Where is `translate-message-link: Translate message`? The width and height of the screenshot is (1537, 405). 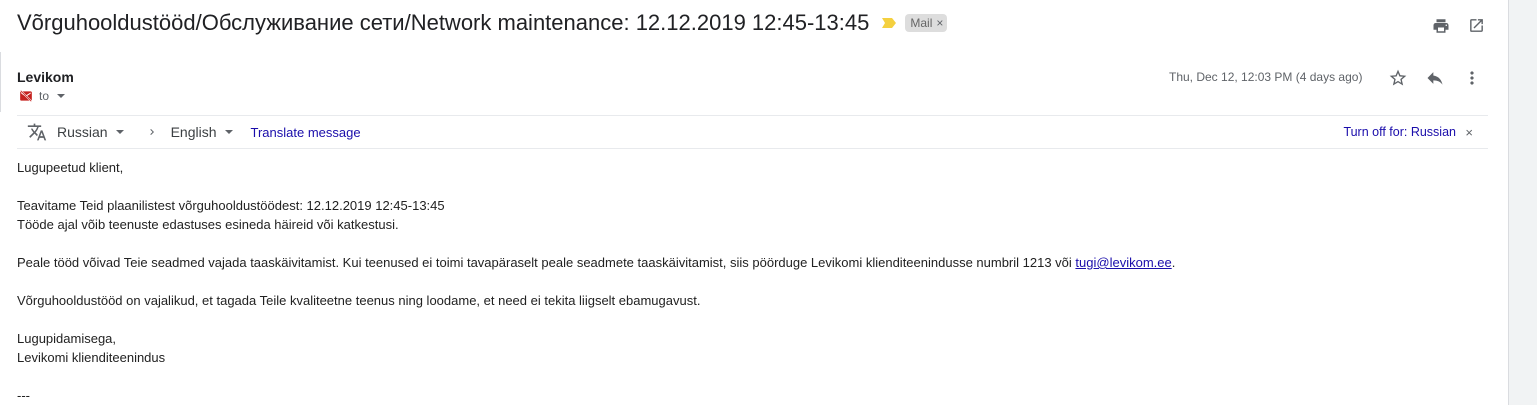 translate-message-link: Translate message is located at coordinates (306, 132).